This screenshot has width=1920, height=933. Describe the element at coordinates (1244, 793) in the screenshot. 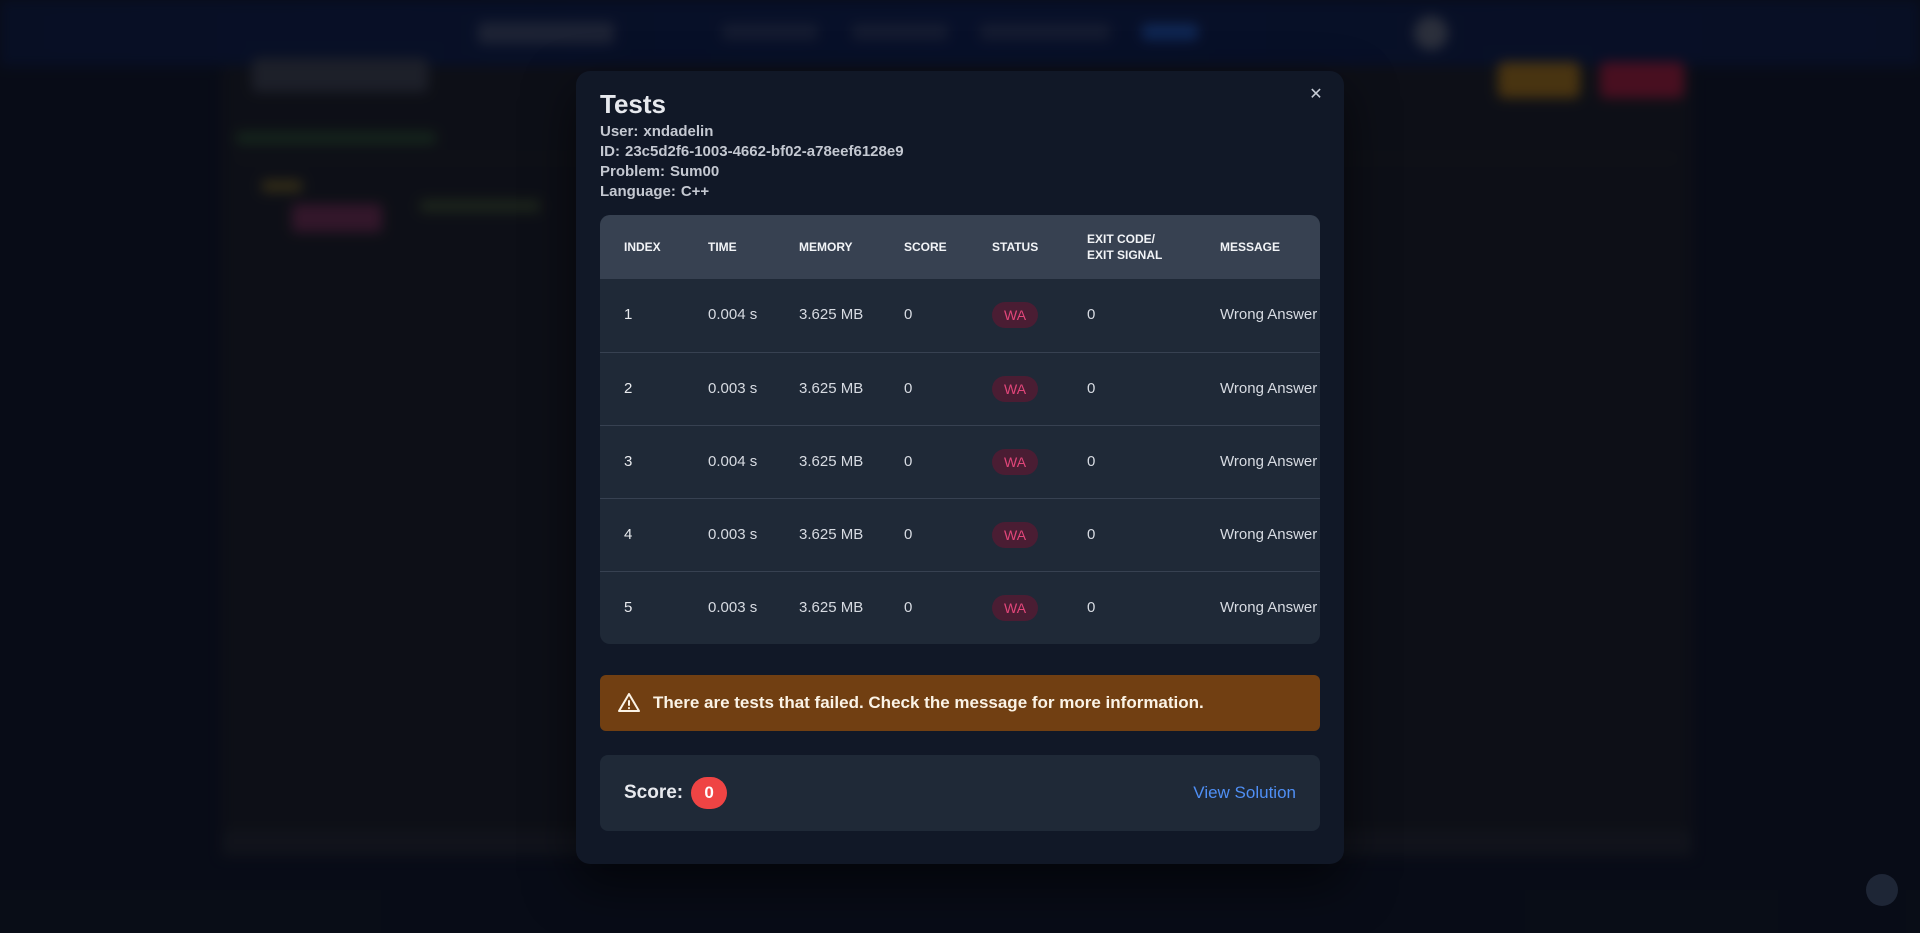

I see `view-solution-link: View Solution` at that location.